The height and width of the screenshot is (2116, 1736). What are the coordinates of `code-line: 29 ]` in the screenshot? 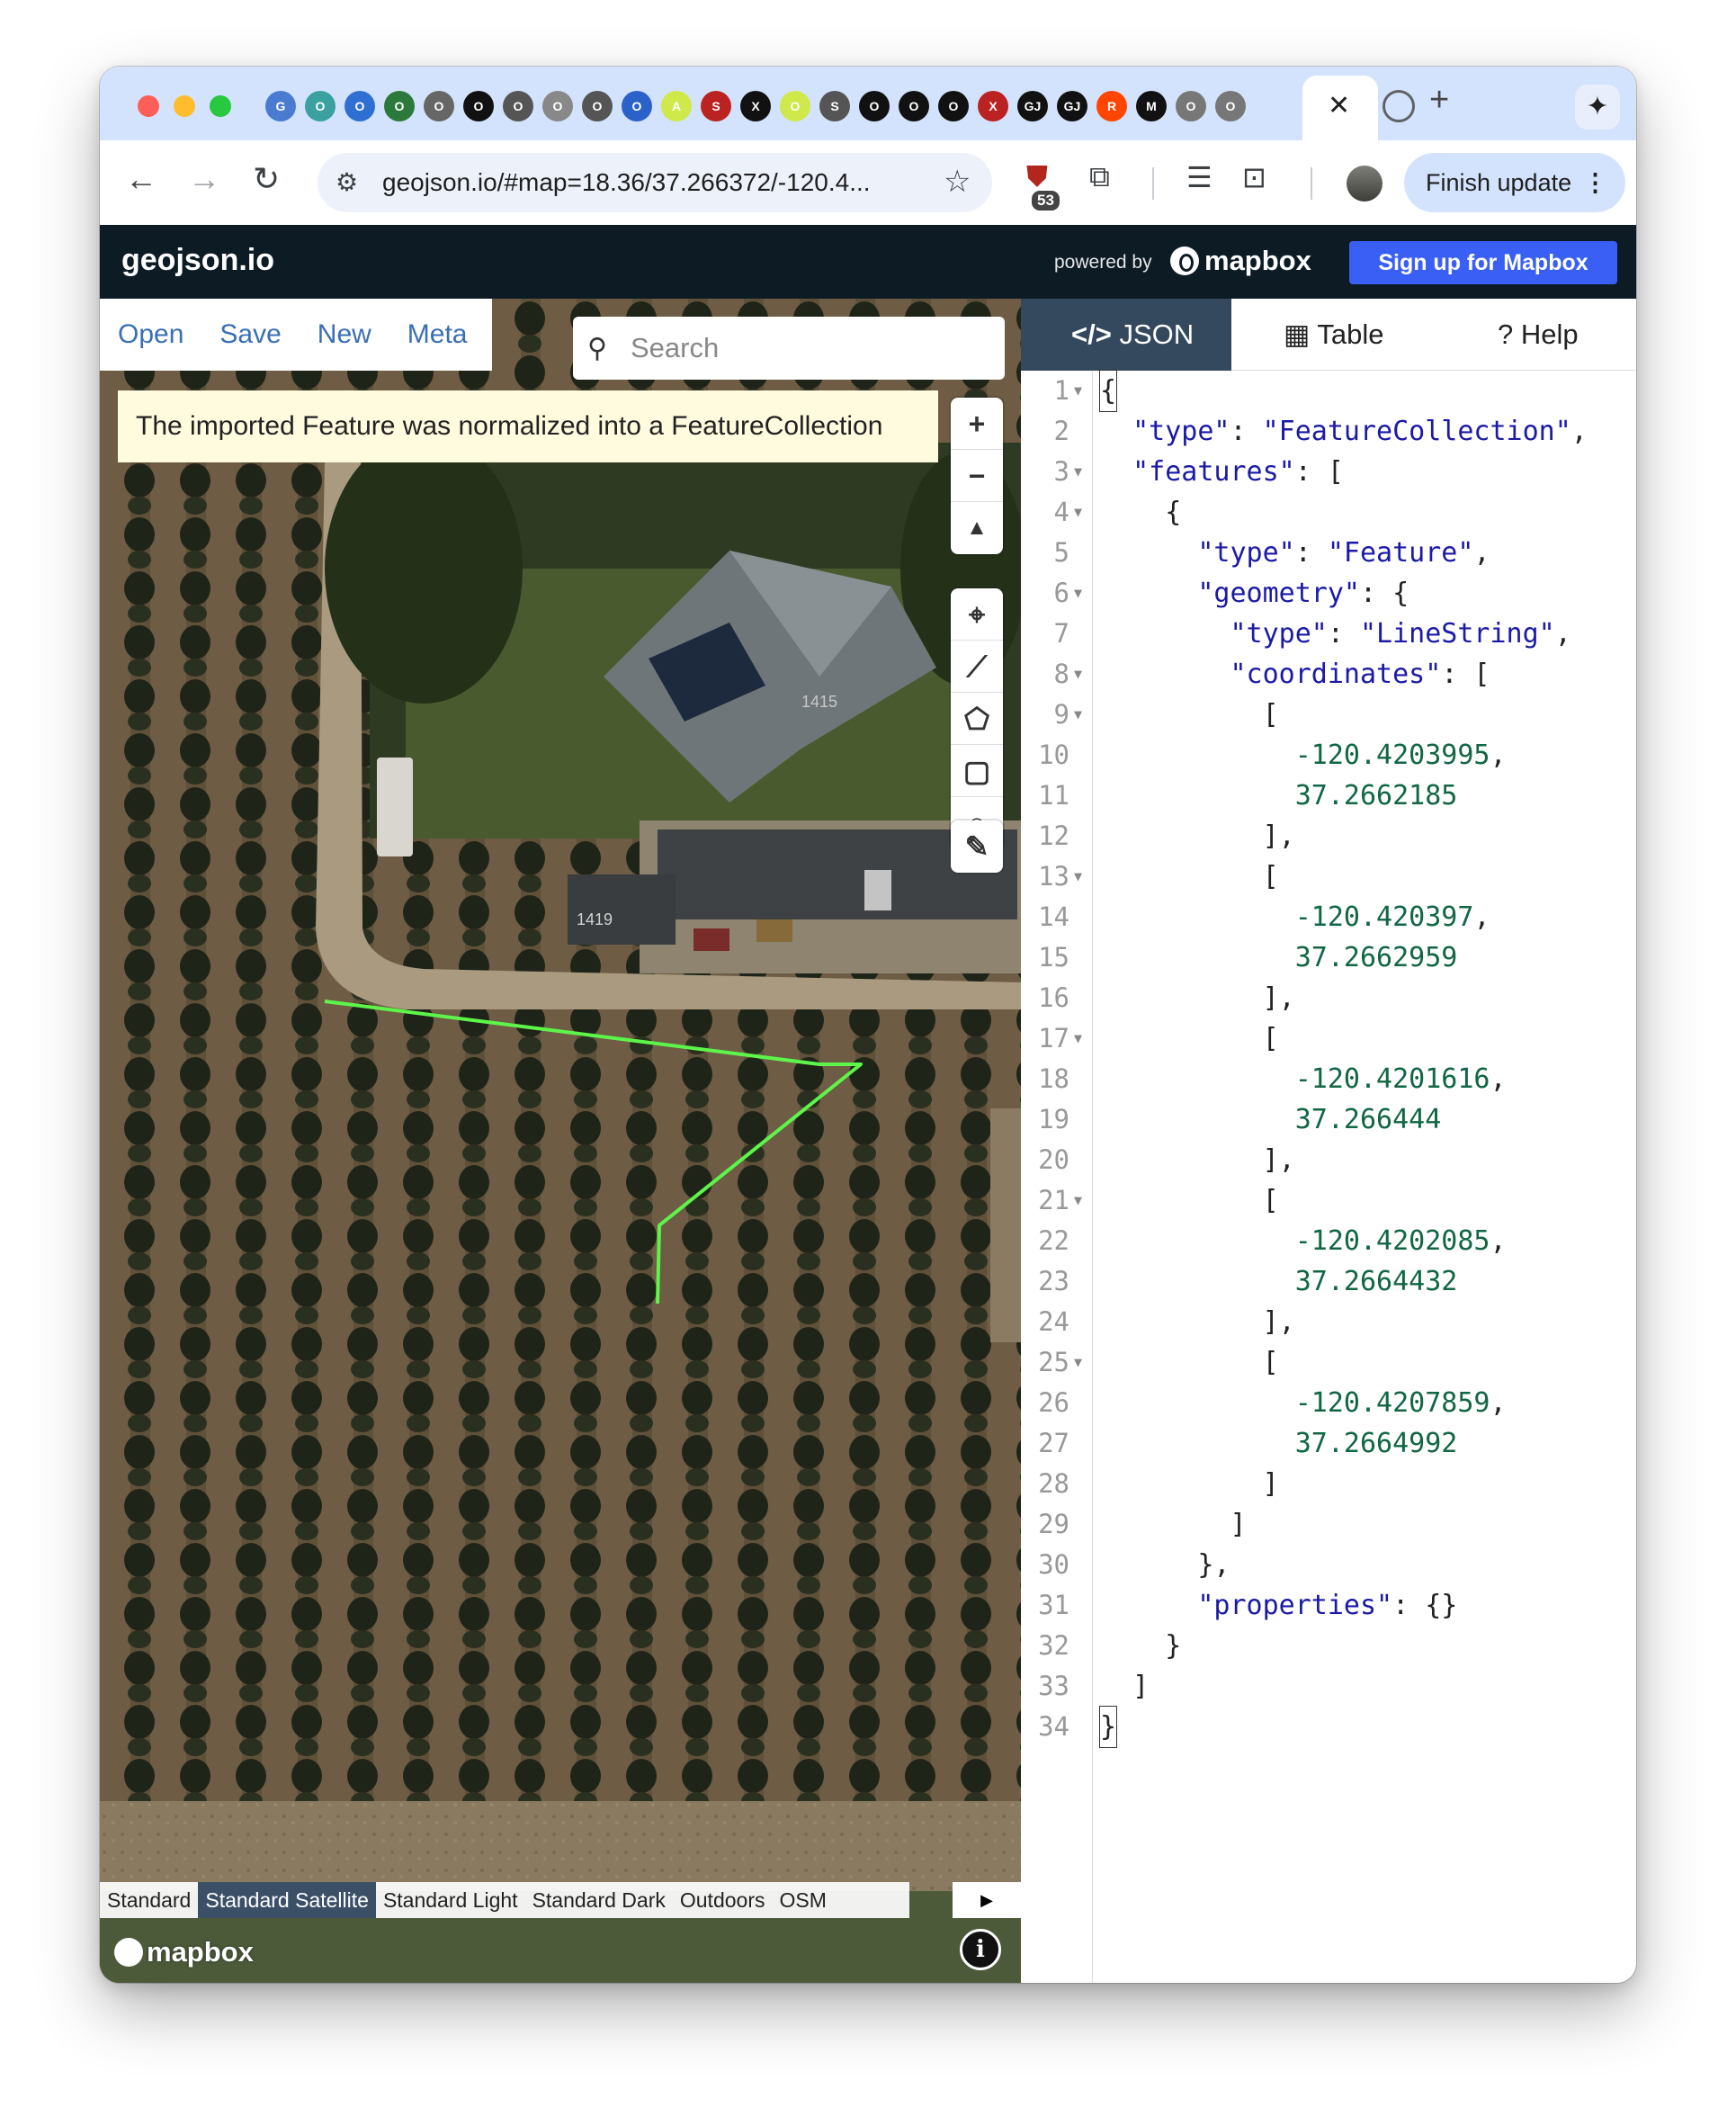 It's located at (1328, 1524).